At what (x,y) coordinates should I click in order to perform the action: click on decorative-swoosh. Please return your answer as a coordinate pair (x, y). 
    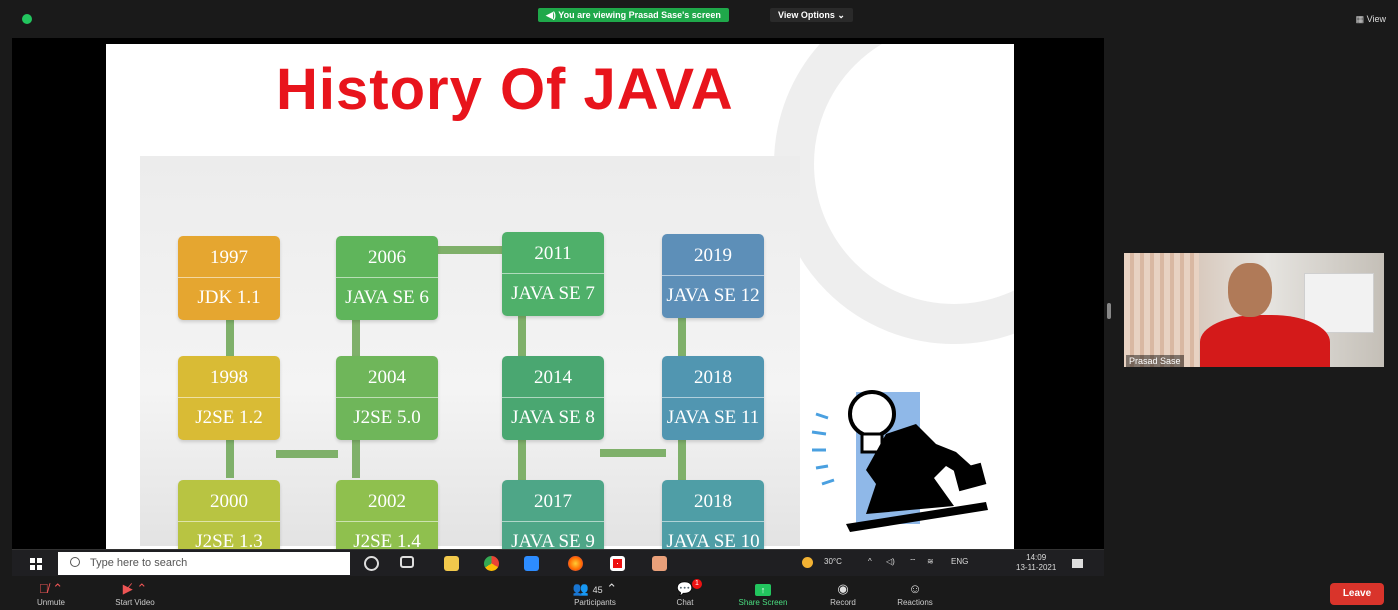
    Looking at the image, I should click on (894, 194).